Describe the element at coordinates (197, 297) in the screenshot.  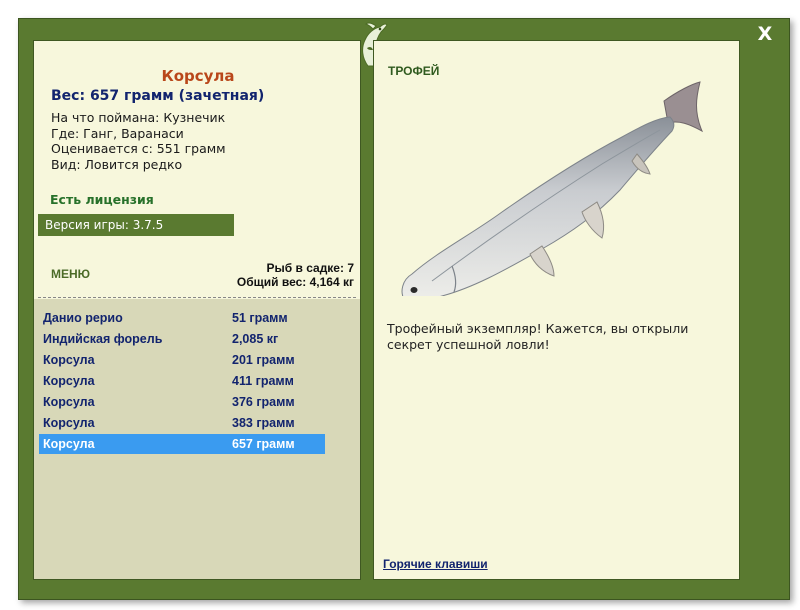
I see `divider` at that location.